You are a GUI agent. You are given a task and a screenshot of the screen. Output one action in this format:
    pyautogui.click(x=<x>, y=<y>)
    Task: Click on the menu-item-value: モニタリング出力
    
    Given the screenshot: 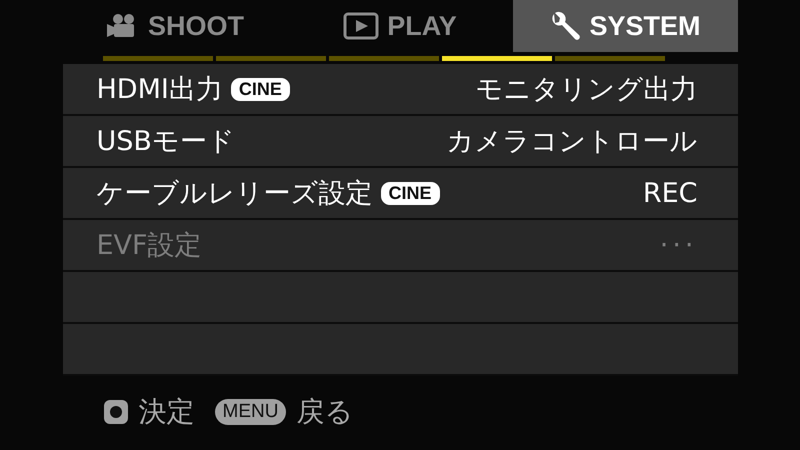 What is the action you would take?
    pyautogui.click(x=587, y=90)
    